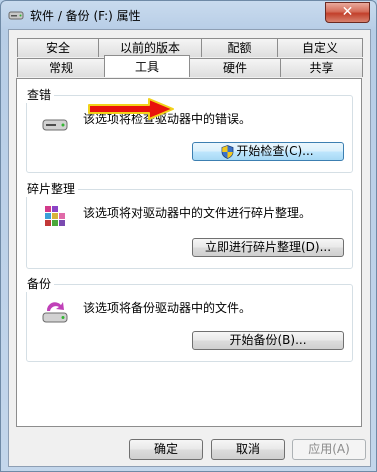 This screenshot has height=472, width=377. Describe the element at coordinates (39, 283) in the screenshot. I see `backup-title: 备份` at that location.